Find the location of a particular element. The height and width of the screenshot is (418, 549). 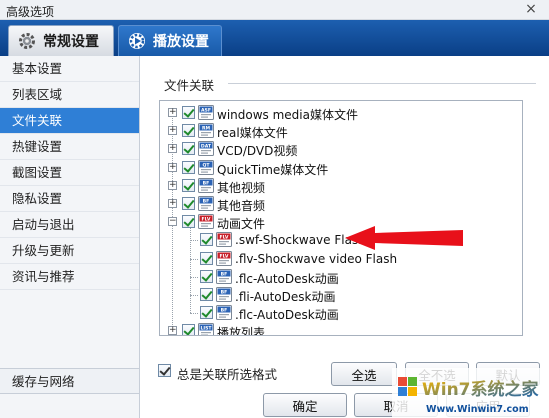

tree-row: + QT QuickTime媒体文件 is located at coordinates (341, 168).